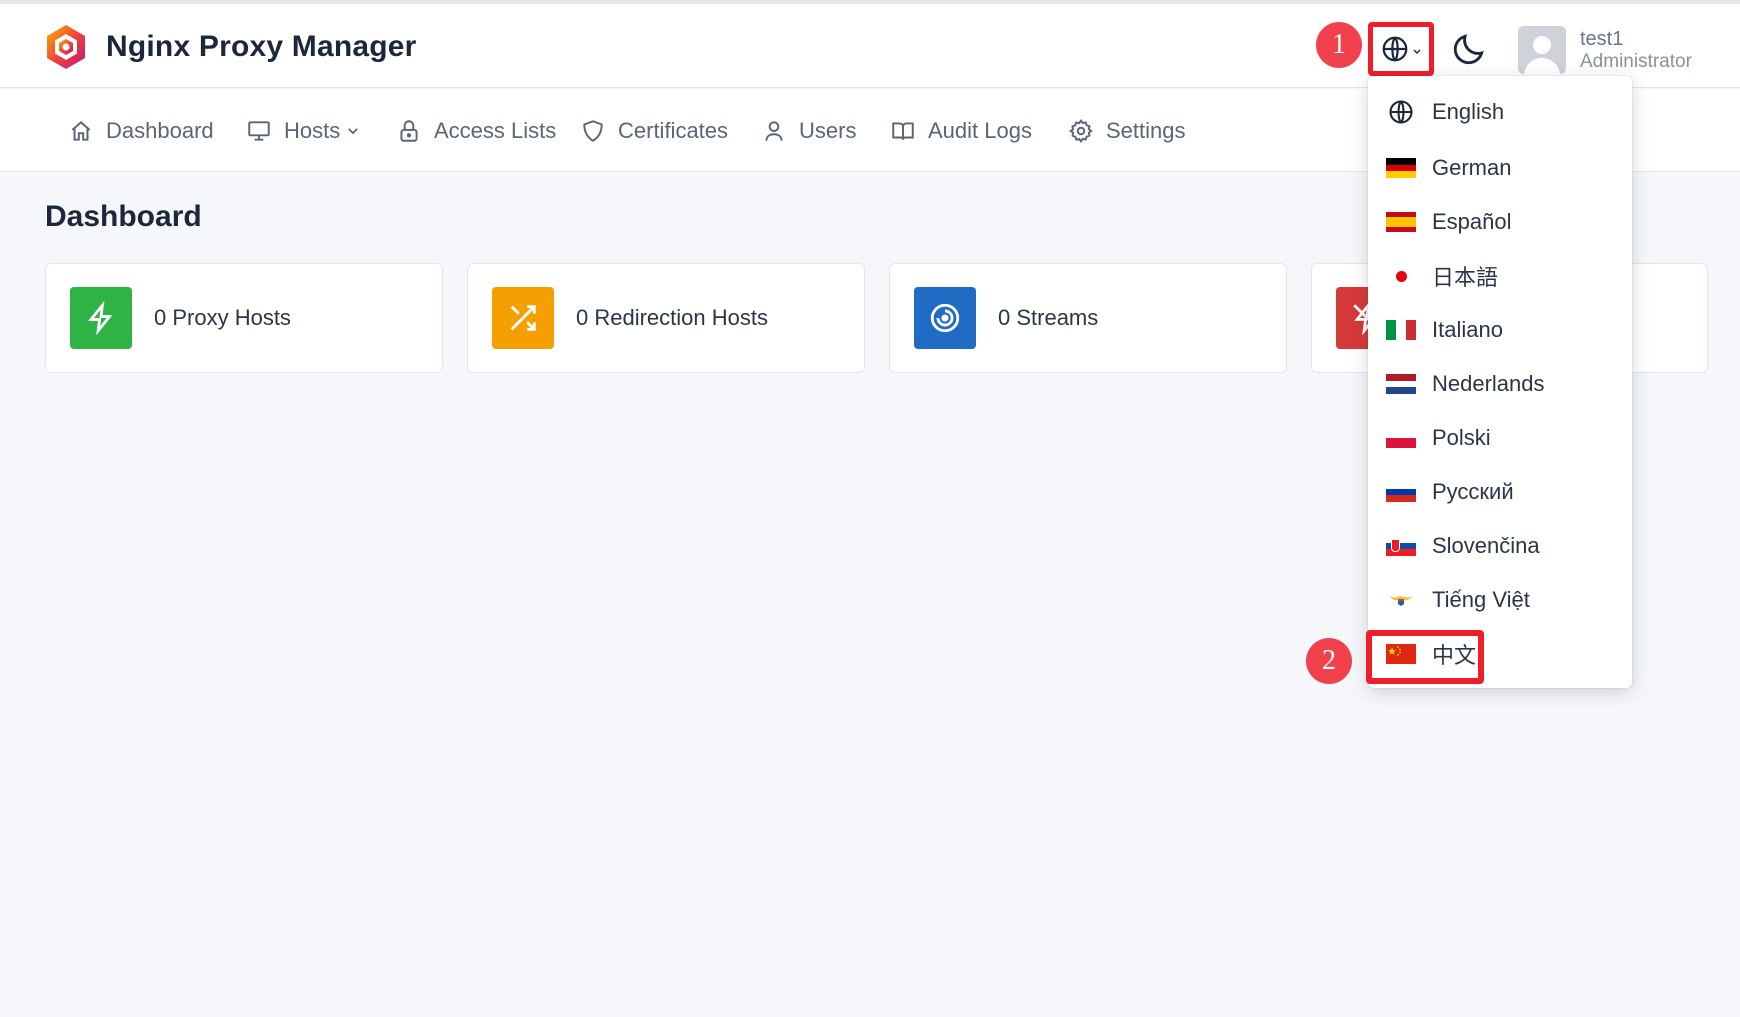 The height and width of the screenshot is (1017, 1740). Describe the element at coordinates (774, 130) in the screenshot. I see `user-icon` at that location.